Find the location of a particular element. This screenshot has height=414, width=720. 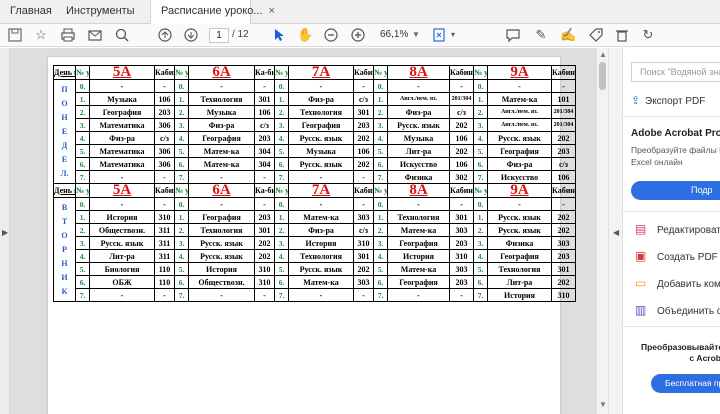

select-arrow-icon is located at coordinates (279, 35).